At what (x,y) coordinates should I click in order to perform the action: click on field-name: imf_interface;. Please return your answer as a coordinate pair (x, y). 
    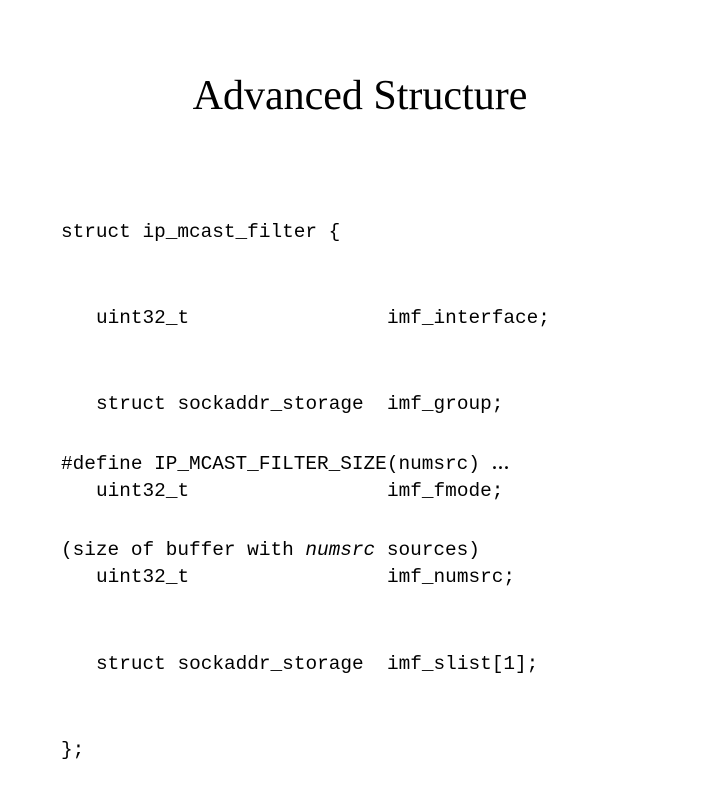
    Looking at the image, I should click on (468, 317).